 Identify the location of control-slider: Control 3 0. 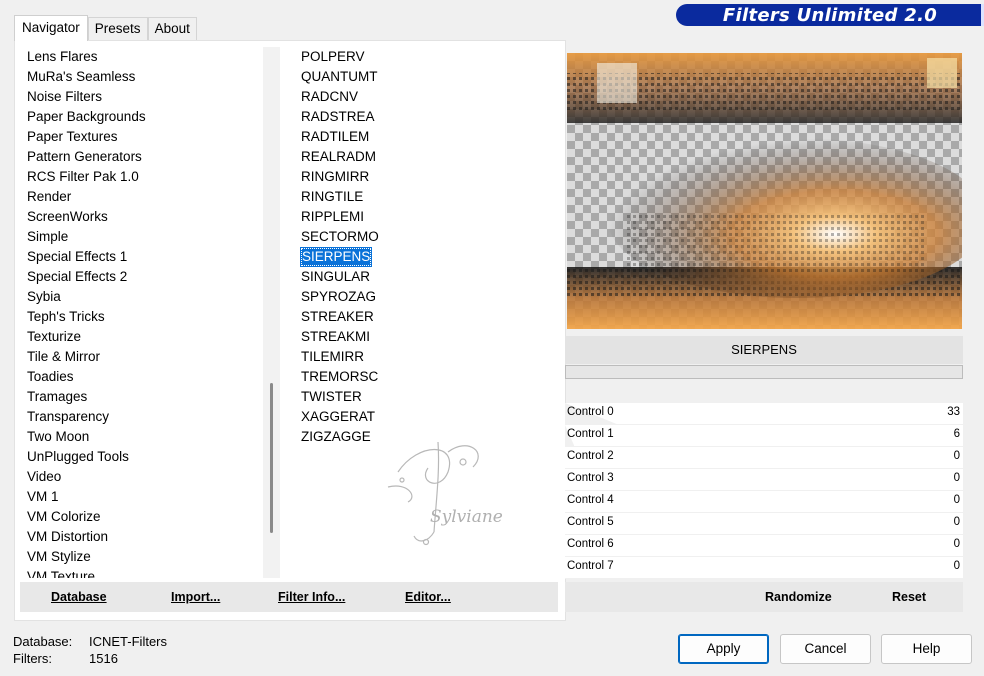
(764, 480).